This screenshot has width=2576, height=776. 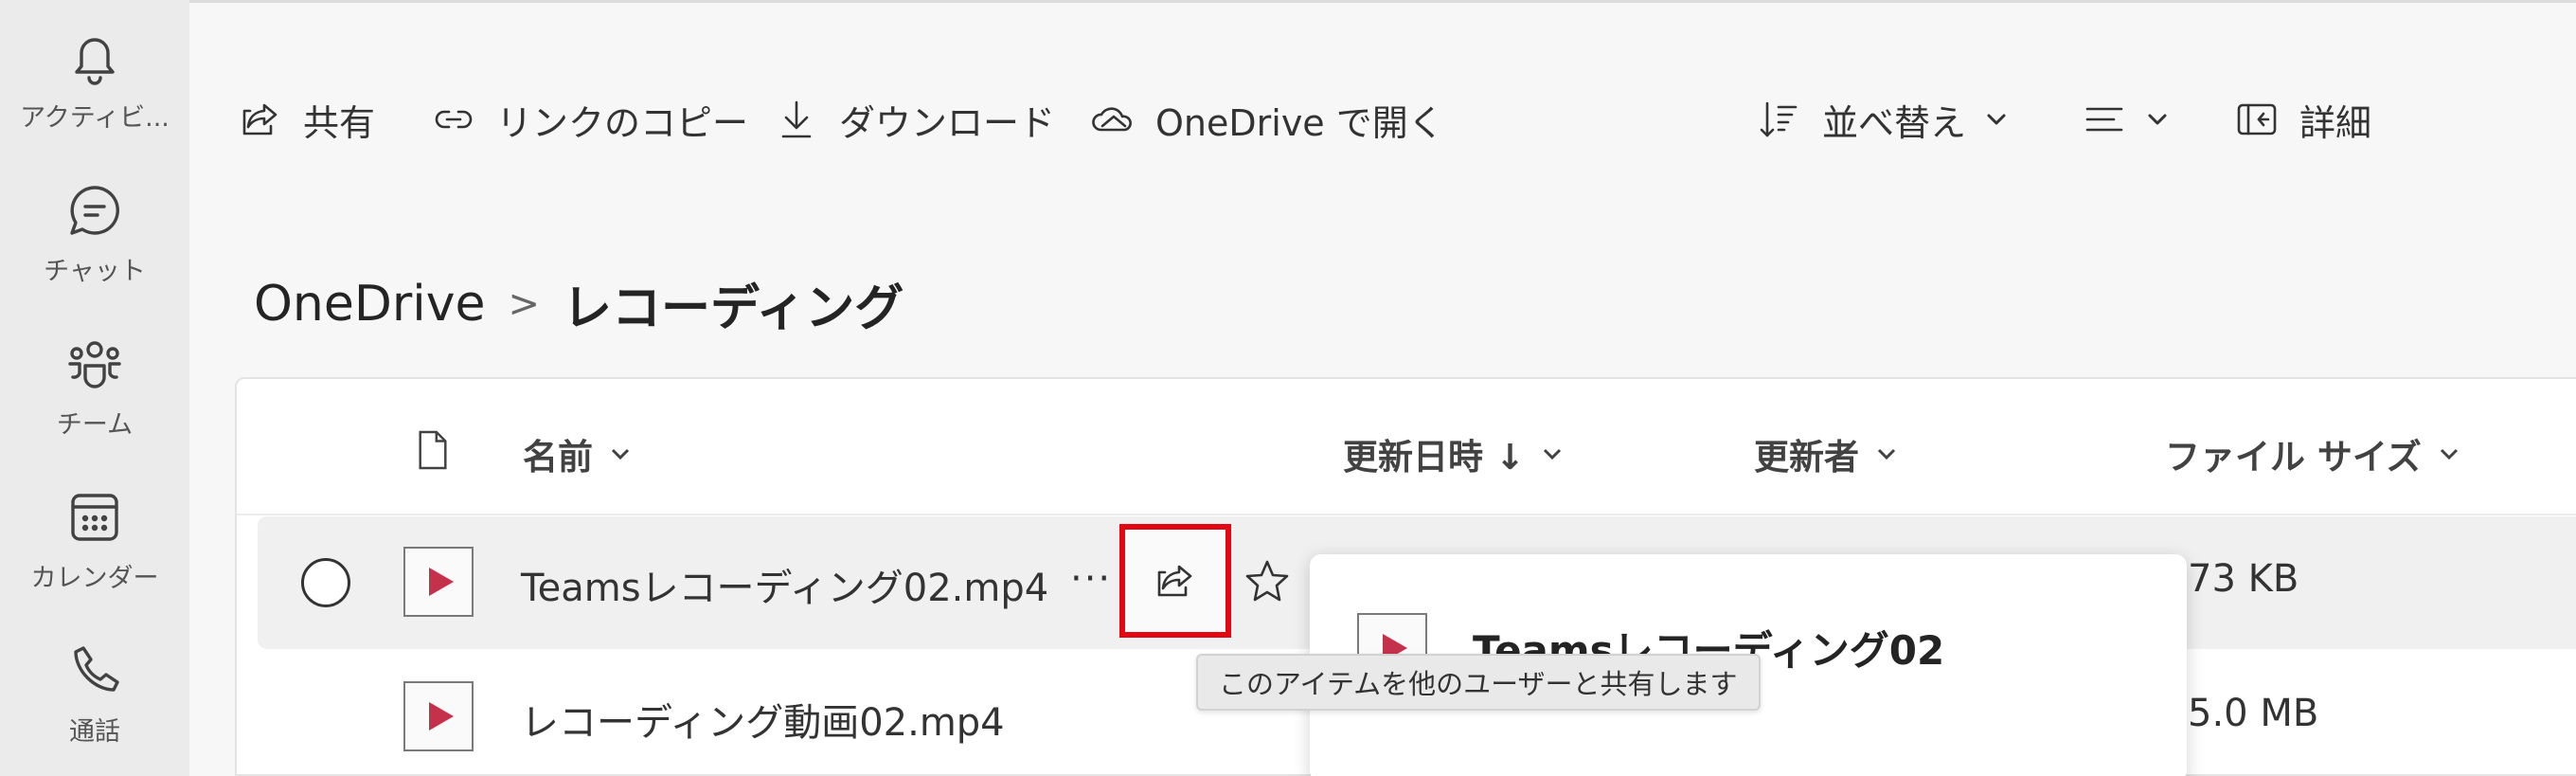 What do you see at coordinates (325, 582) in the screenshot?
I see `row-select-radio` at bounding box center [325, 582].